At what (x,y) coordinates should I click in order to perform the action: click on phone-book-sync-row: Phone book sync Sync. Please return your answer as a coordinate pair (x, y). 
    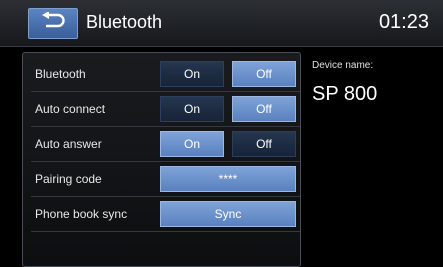
    Looking at the image, I should click on (165, 214).